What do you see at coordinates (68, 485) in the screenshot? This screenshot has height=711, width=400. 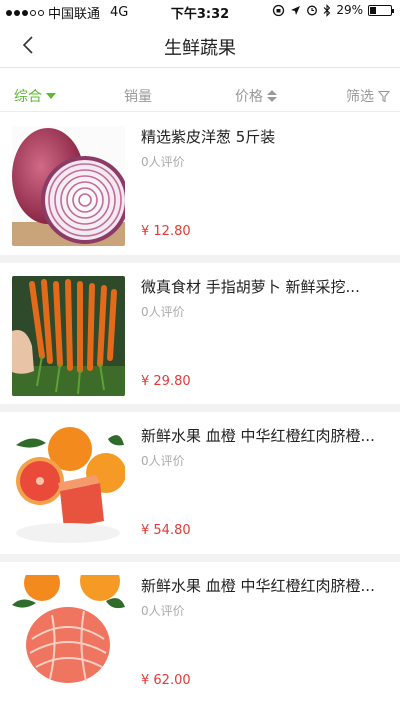 I see `product-image-blood-orange` at bounding box center [68, 485].